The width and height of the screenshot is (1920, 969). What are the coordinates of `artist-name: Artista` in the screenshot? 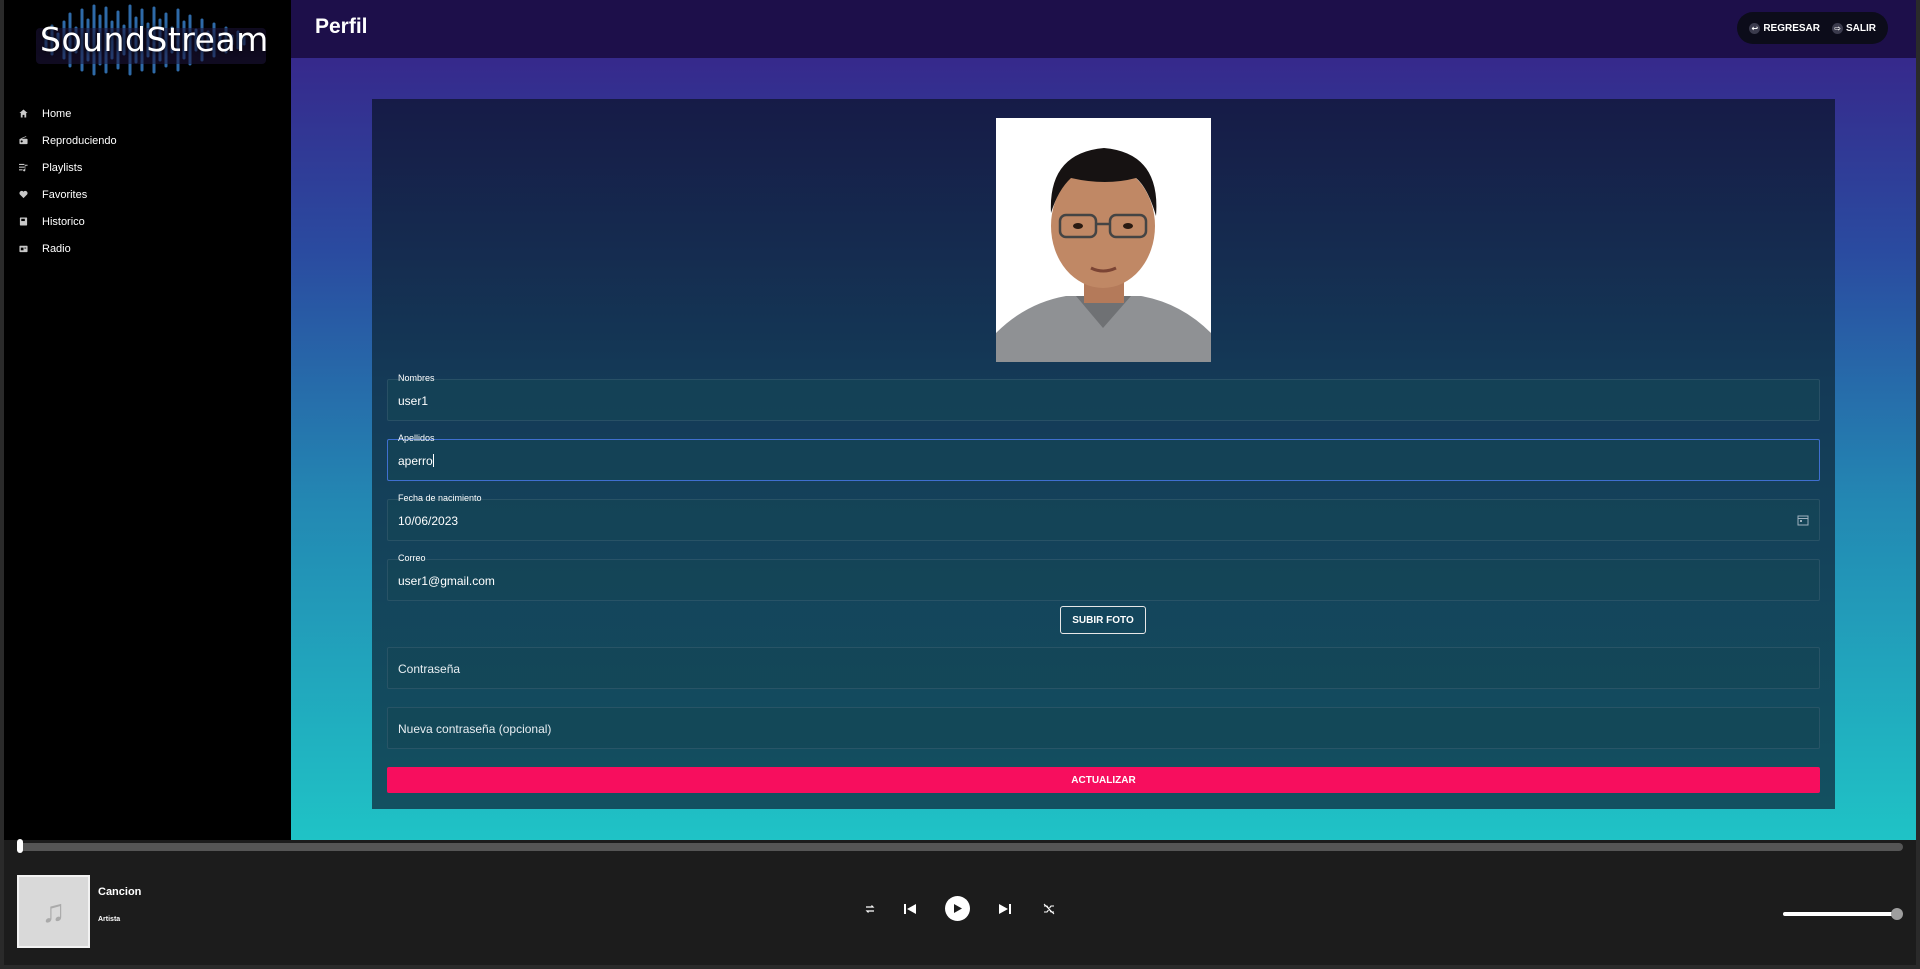 It's located at (109, 919).